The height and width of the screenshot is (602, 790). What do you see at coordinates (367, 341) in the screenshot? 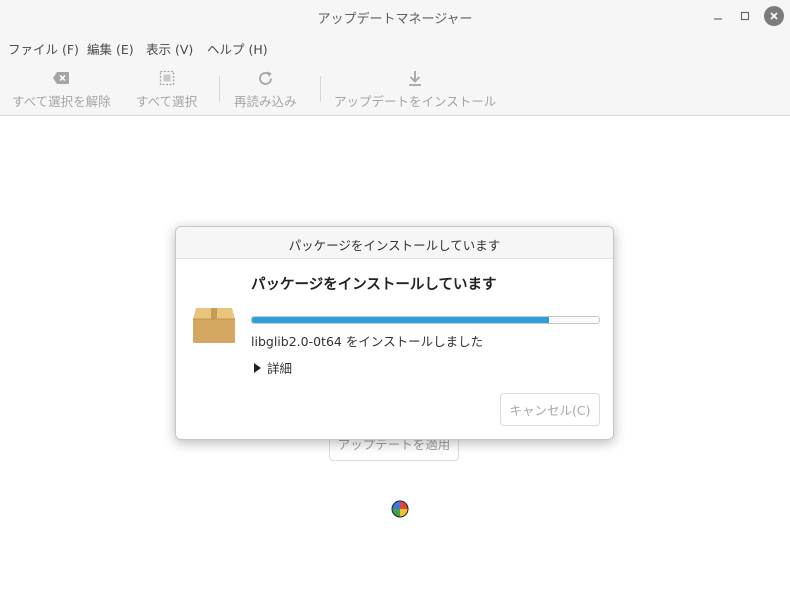
I see `install-status-text: libglib2.0-0t64 をインストールしました` at bounding box center [367, 341].